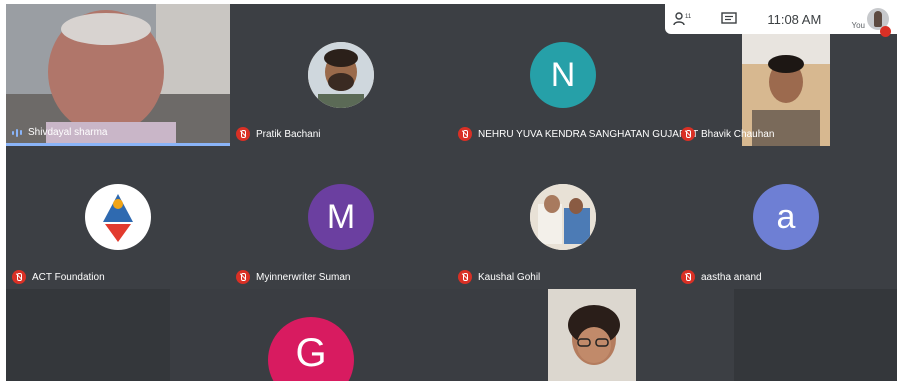 The width and height of the screenshot is (903, 387). Describe the element at coordinates (359, 335) in the screenshot. I see `participant-tile: G` at that location.